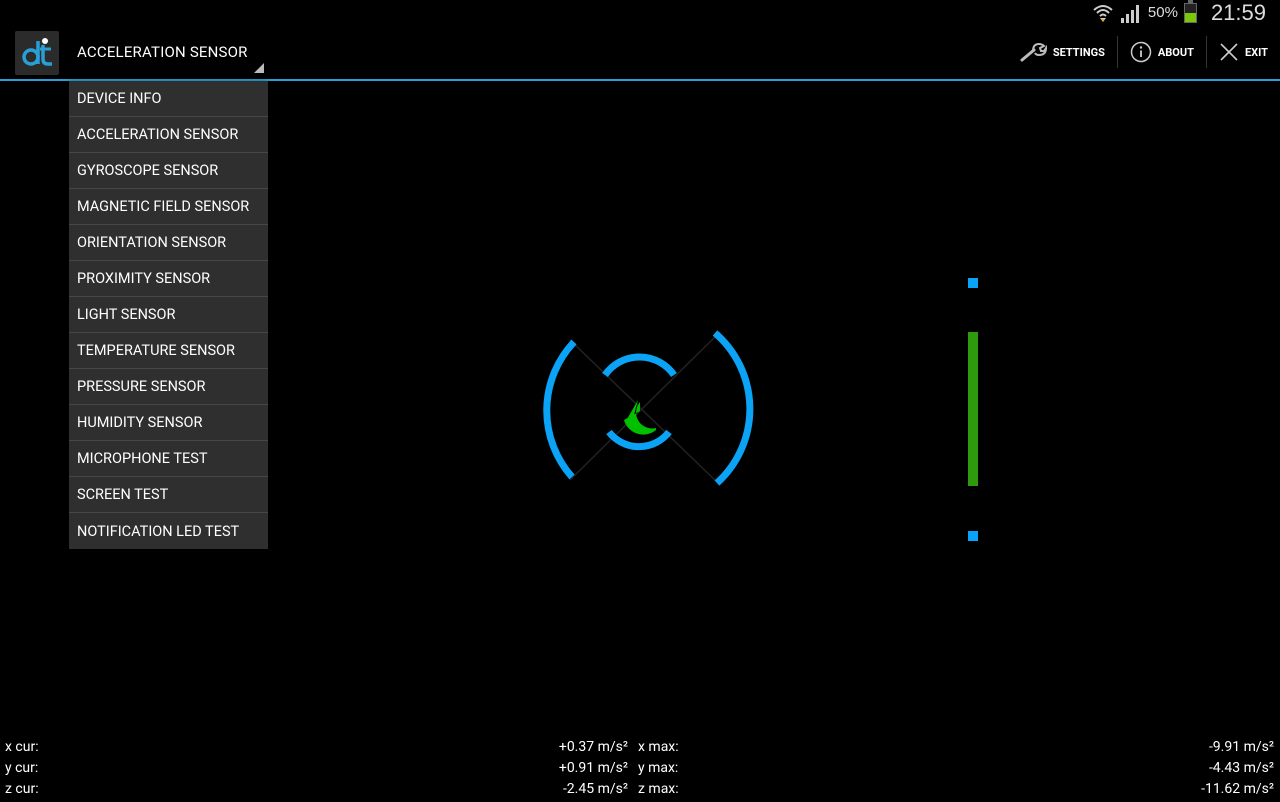 The image size is (1280, 802). Describe the element at coordinates (1033, 52) in the screenshot. I see `wrench-icon` at that location.